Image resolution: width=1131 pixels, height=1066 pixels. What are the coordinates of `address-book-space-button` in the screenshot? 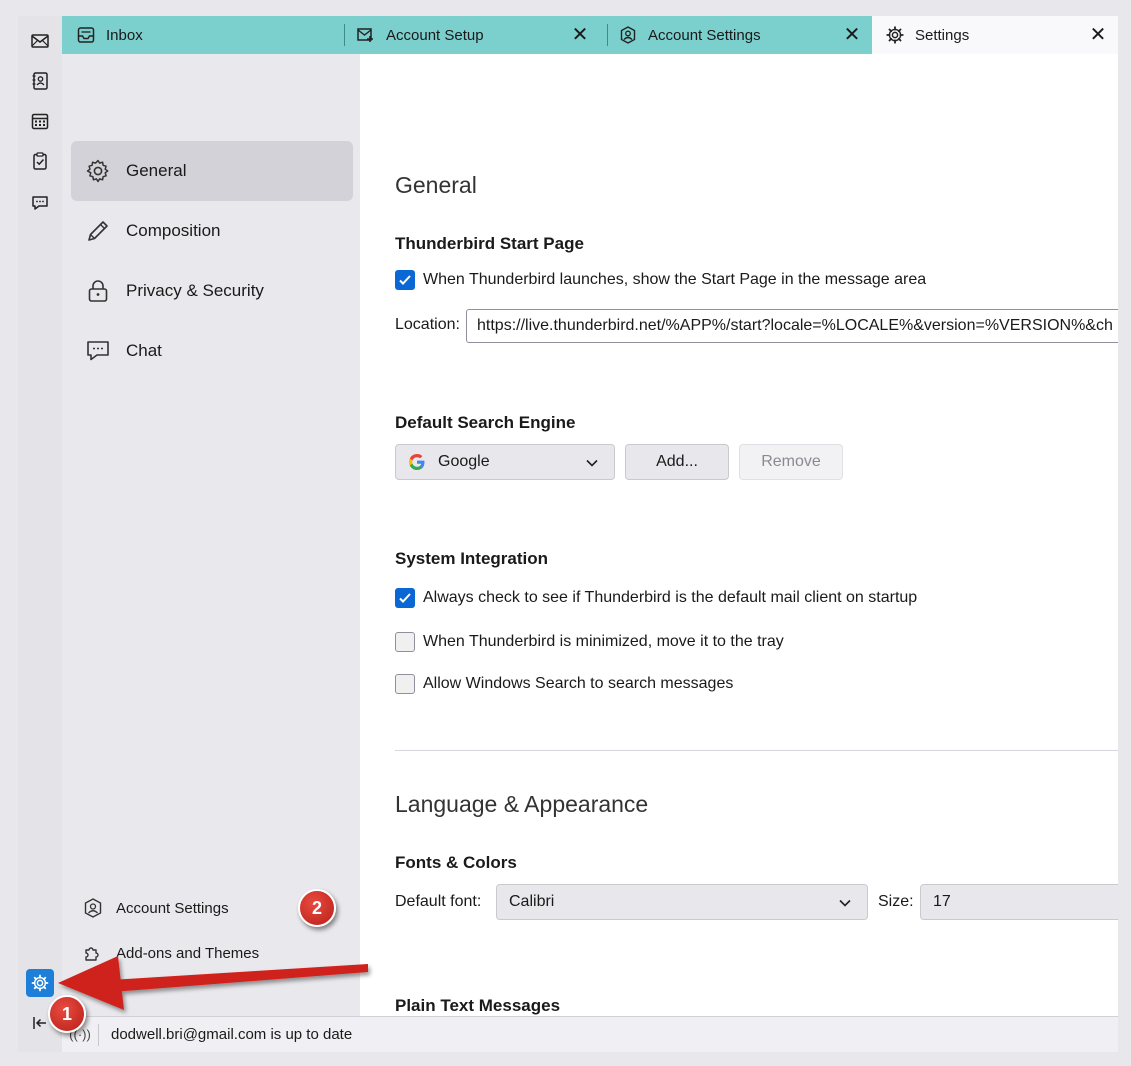 It's located at (40, 81).